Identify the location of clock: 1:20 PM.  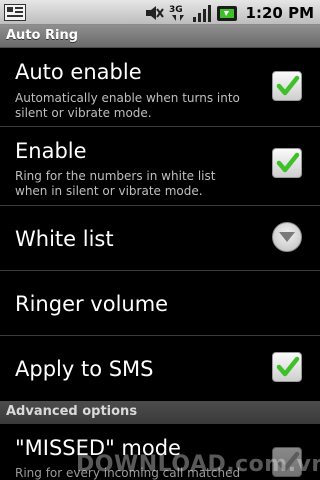
(279, 12).